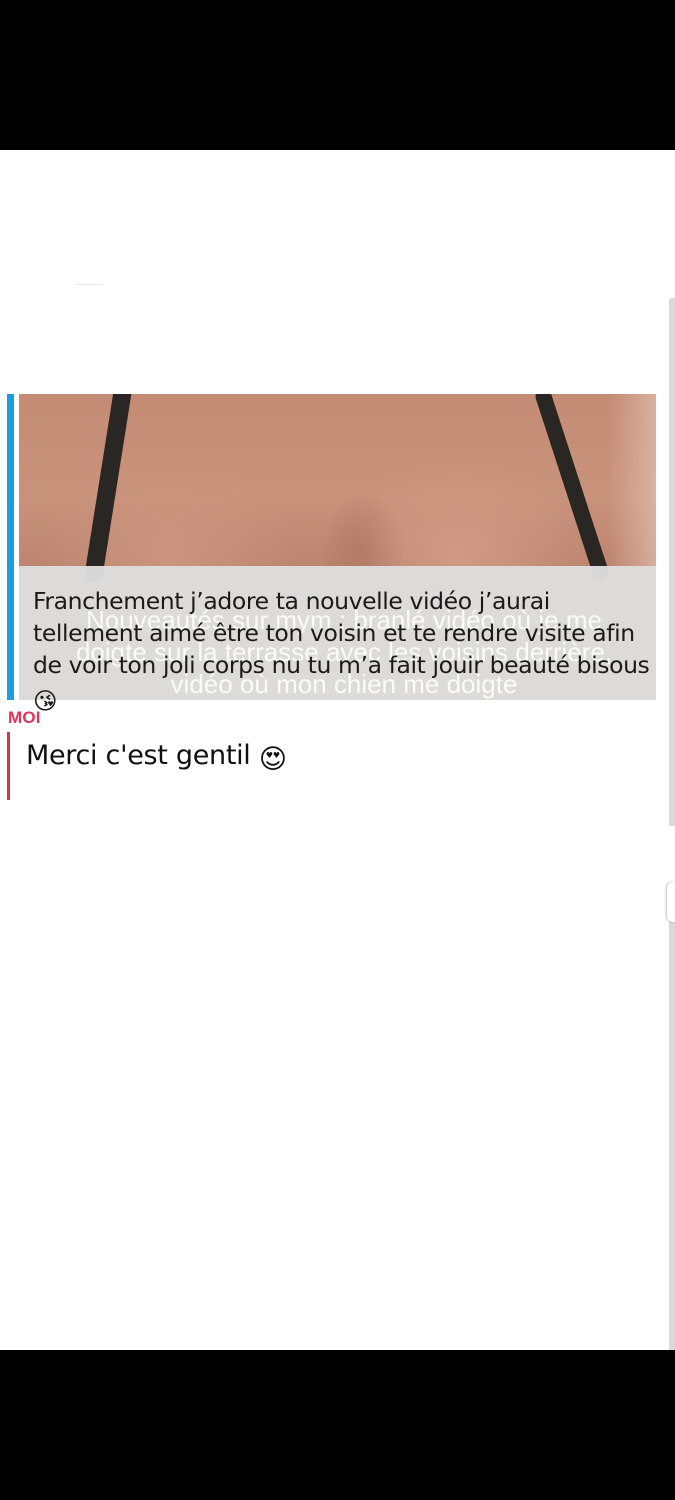 Image resolution: width=675 pixels, height=1500 pixels. Describe the element at coordinates (671, 902) in the screenshot. I see `scrollbar-handle` at that location.